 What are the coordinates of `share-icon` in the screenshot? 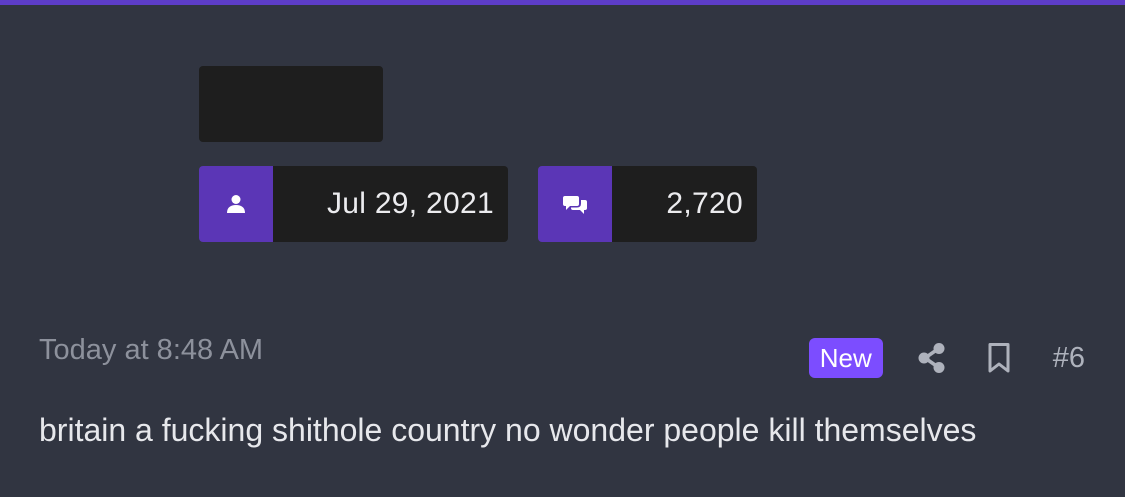 It's located at (932, 358).